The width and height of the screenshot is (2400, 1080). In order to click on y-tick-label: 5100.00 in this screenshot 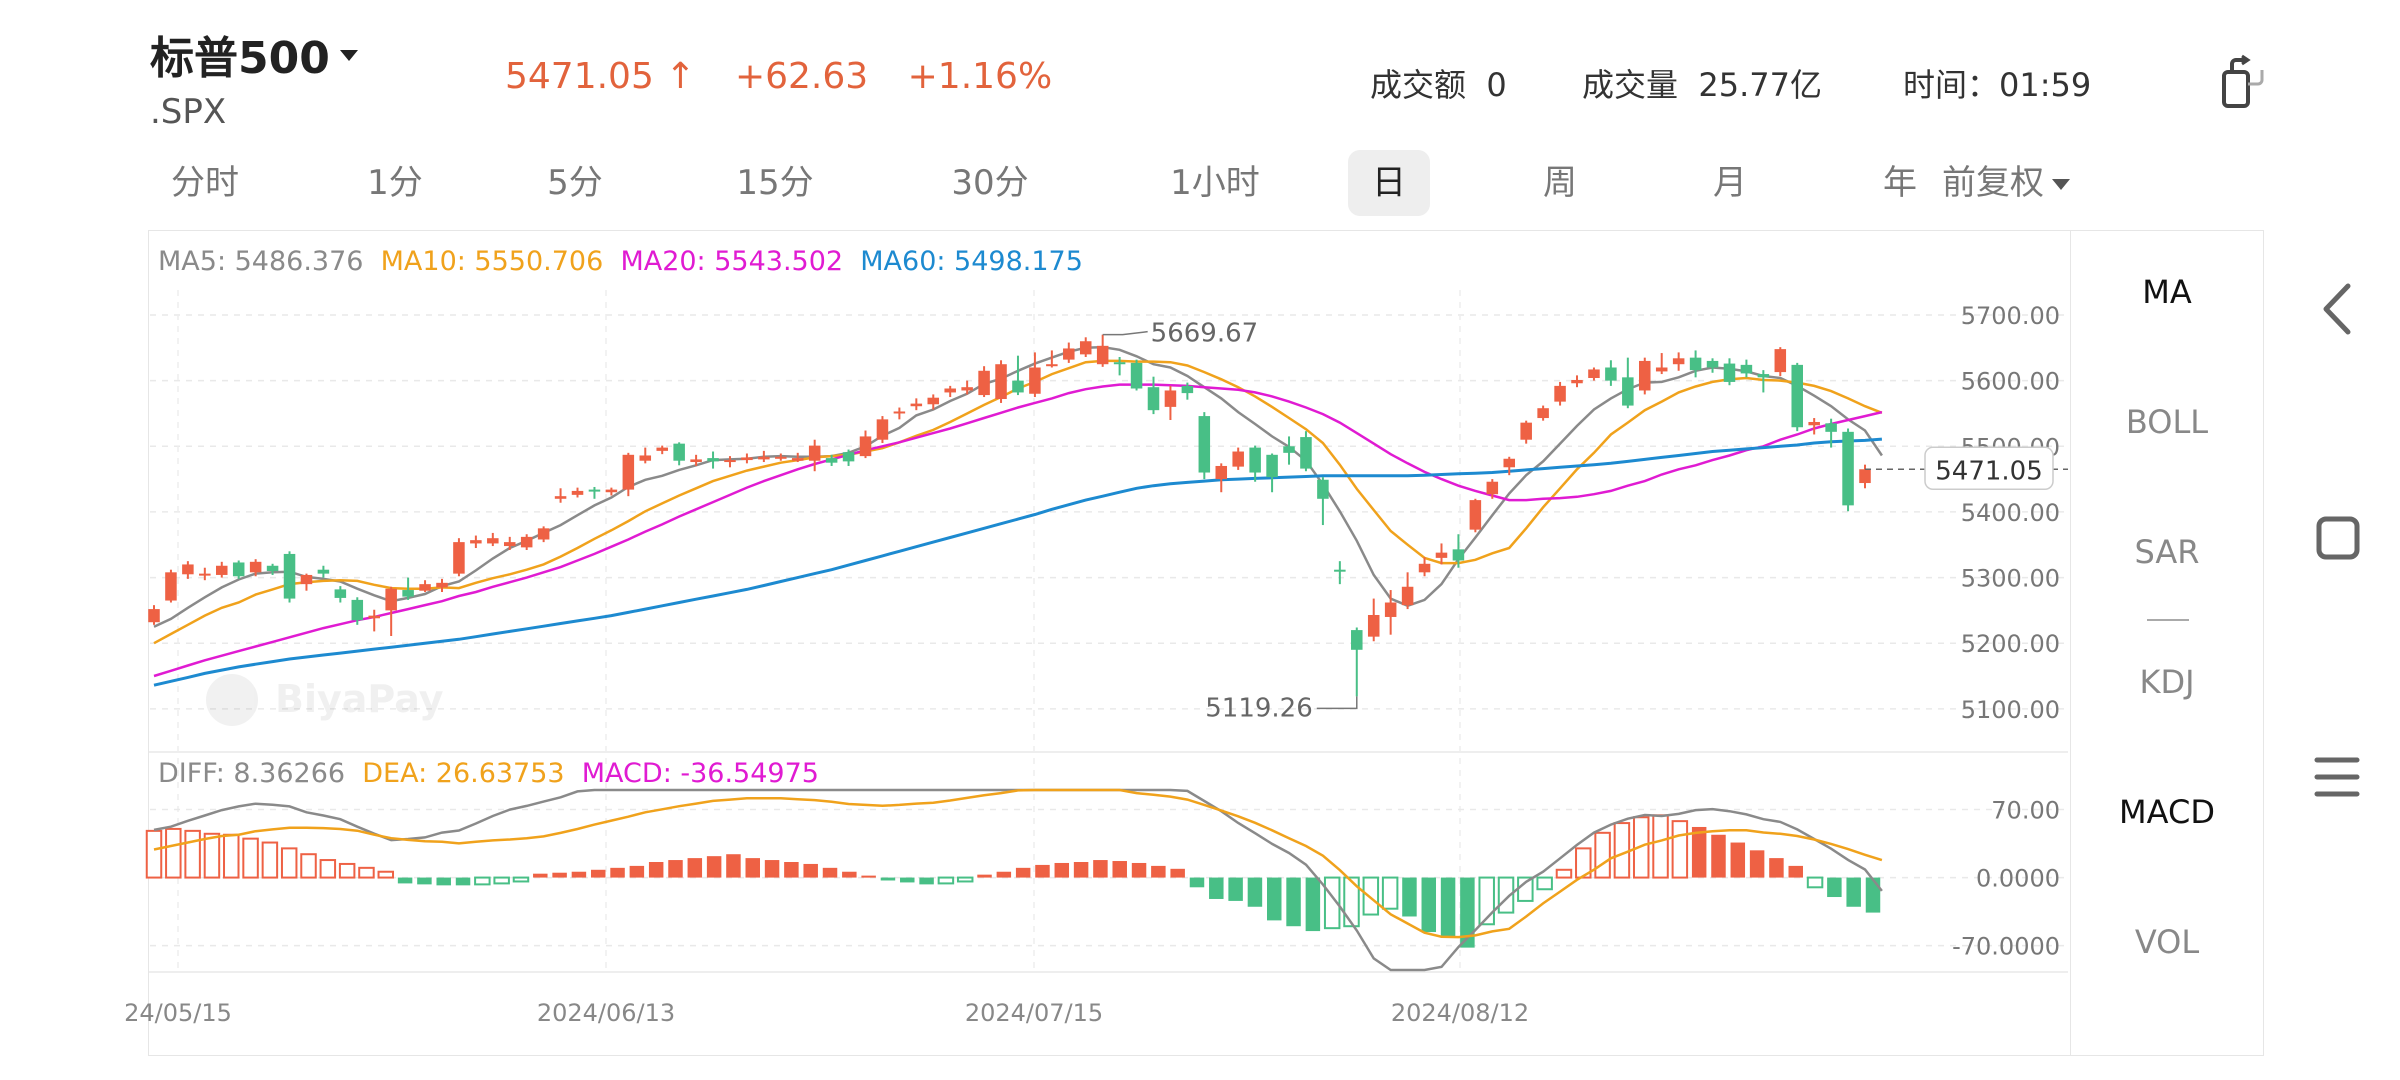, I will do `click(2010, 710)`.